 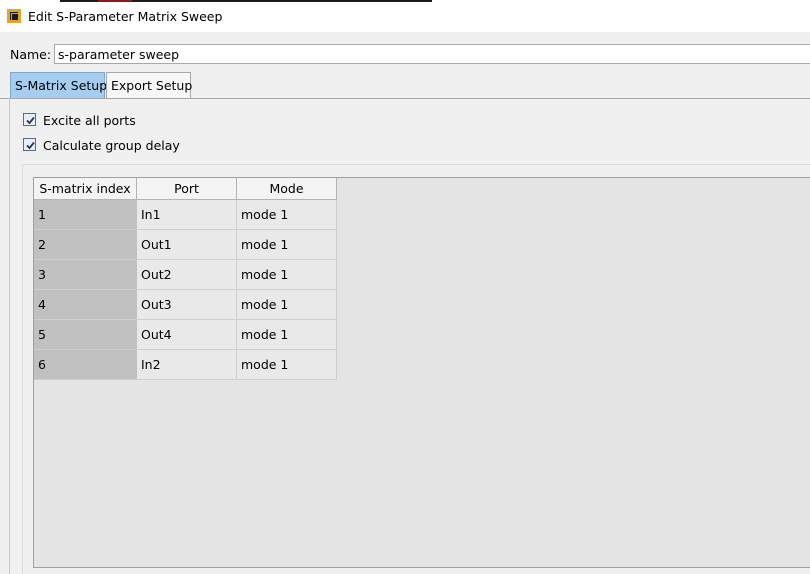 What do you see at coordinates (9, 336) in the screenshot?
I see `panel-left-border` at bounding box center [9, 336].